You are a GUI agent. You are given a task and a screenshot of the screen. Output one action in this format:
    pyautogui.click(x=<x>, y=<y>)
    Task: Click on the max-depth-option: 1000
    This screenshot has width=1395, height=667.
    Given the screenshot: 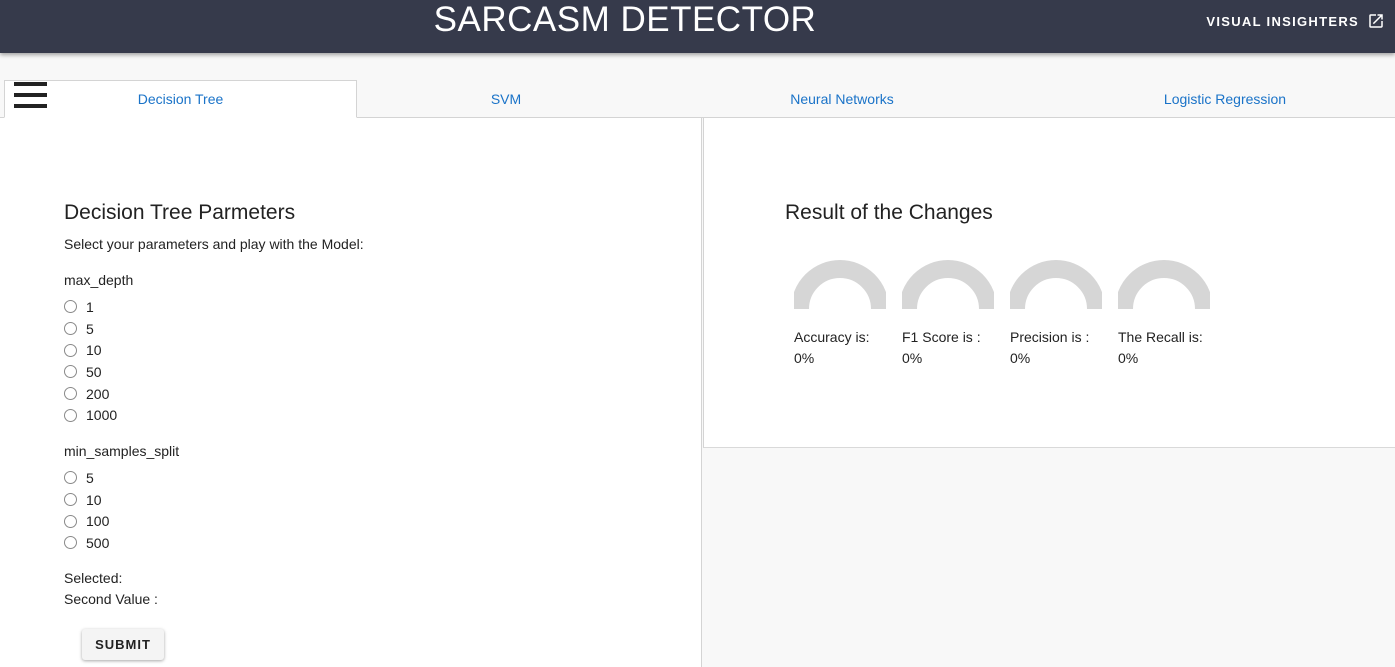 What is the action you would take?
    pyautogui.click(x=90, y=415)
    